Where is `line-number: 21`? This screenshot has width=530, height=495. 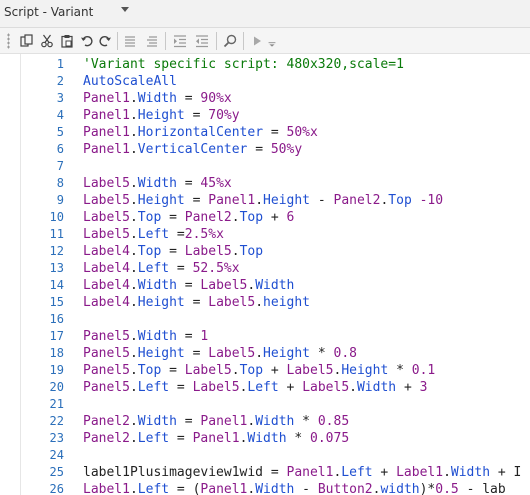 line-number: 21 is located at coordinates (56, 404).